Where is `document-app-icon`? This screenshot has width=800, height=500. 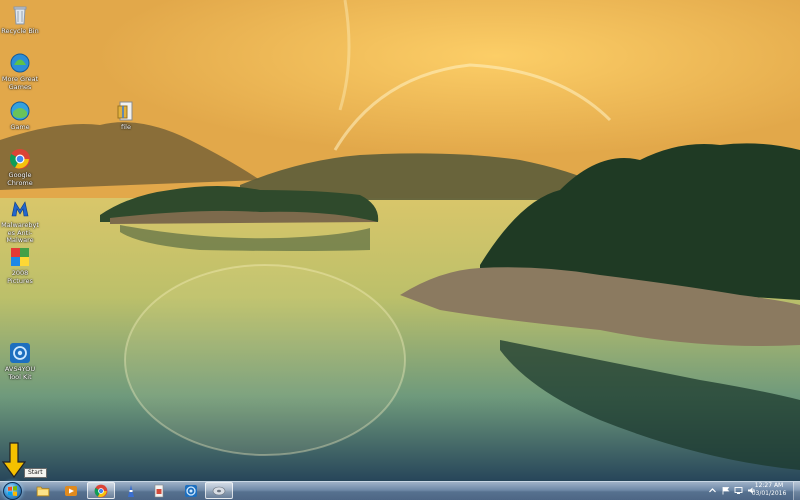
document-app-icon is located at coordinates (159, 490).